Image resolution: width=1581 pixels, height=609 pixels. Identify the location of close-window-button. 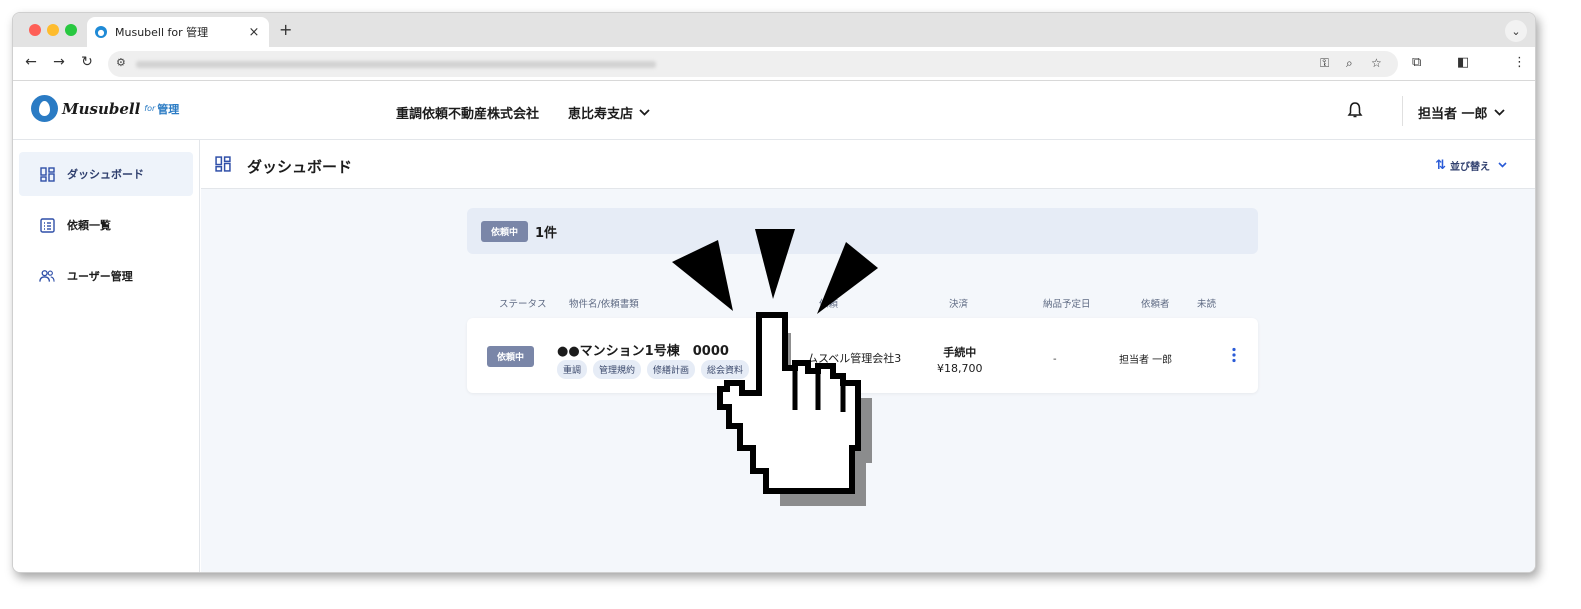
(35, 30).